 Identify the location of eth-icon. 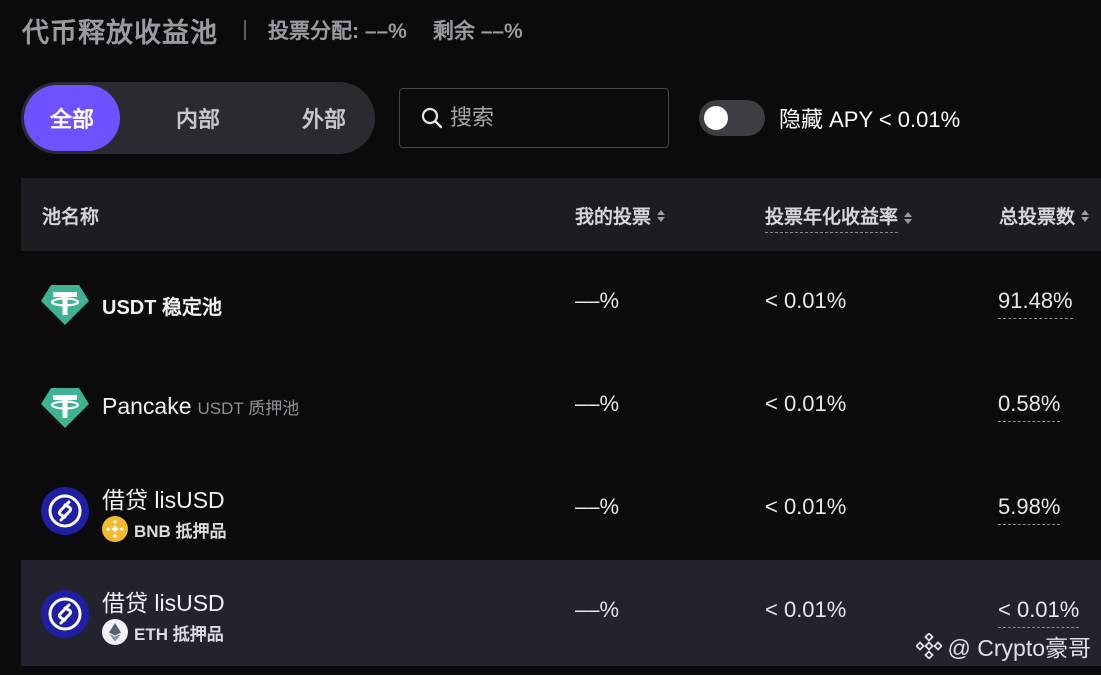
(115, 632).